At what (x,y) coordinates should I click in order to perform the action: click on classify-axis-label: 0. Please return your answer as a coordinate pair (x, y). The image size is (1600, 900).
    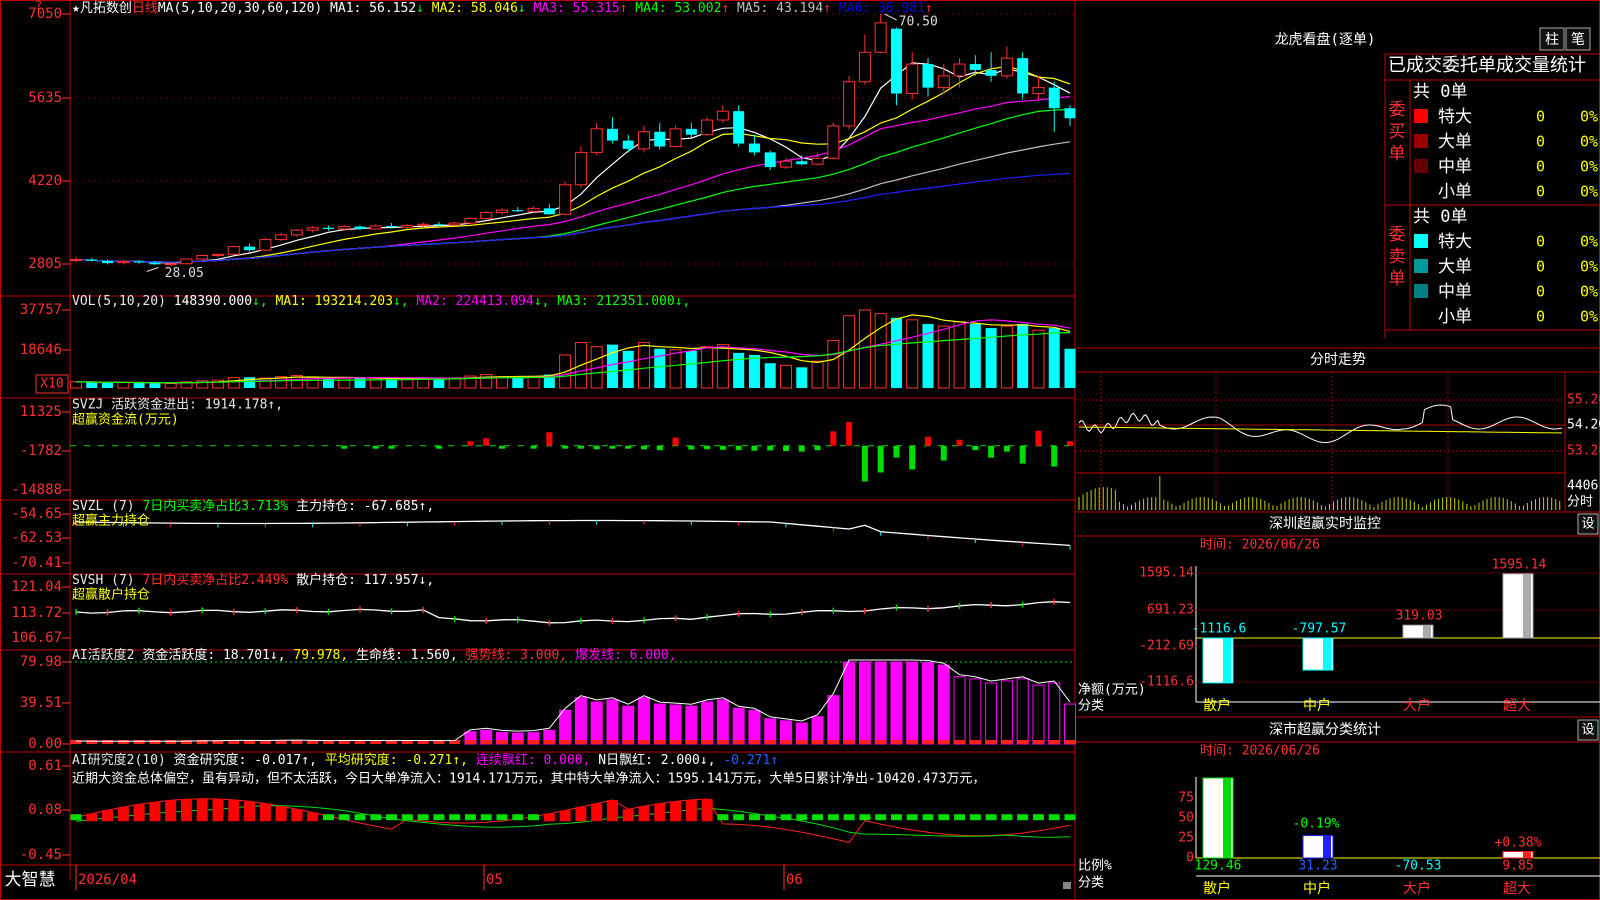
    Looking at the image, I should click on (1190, 858).